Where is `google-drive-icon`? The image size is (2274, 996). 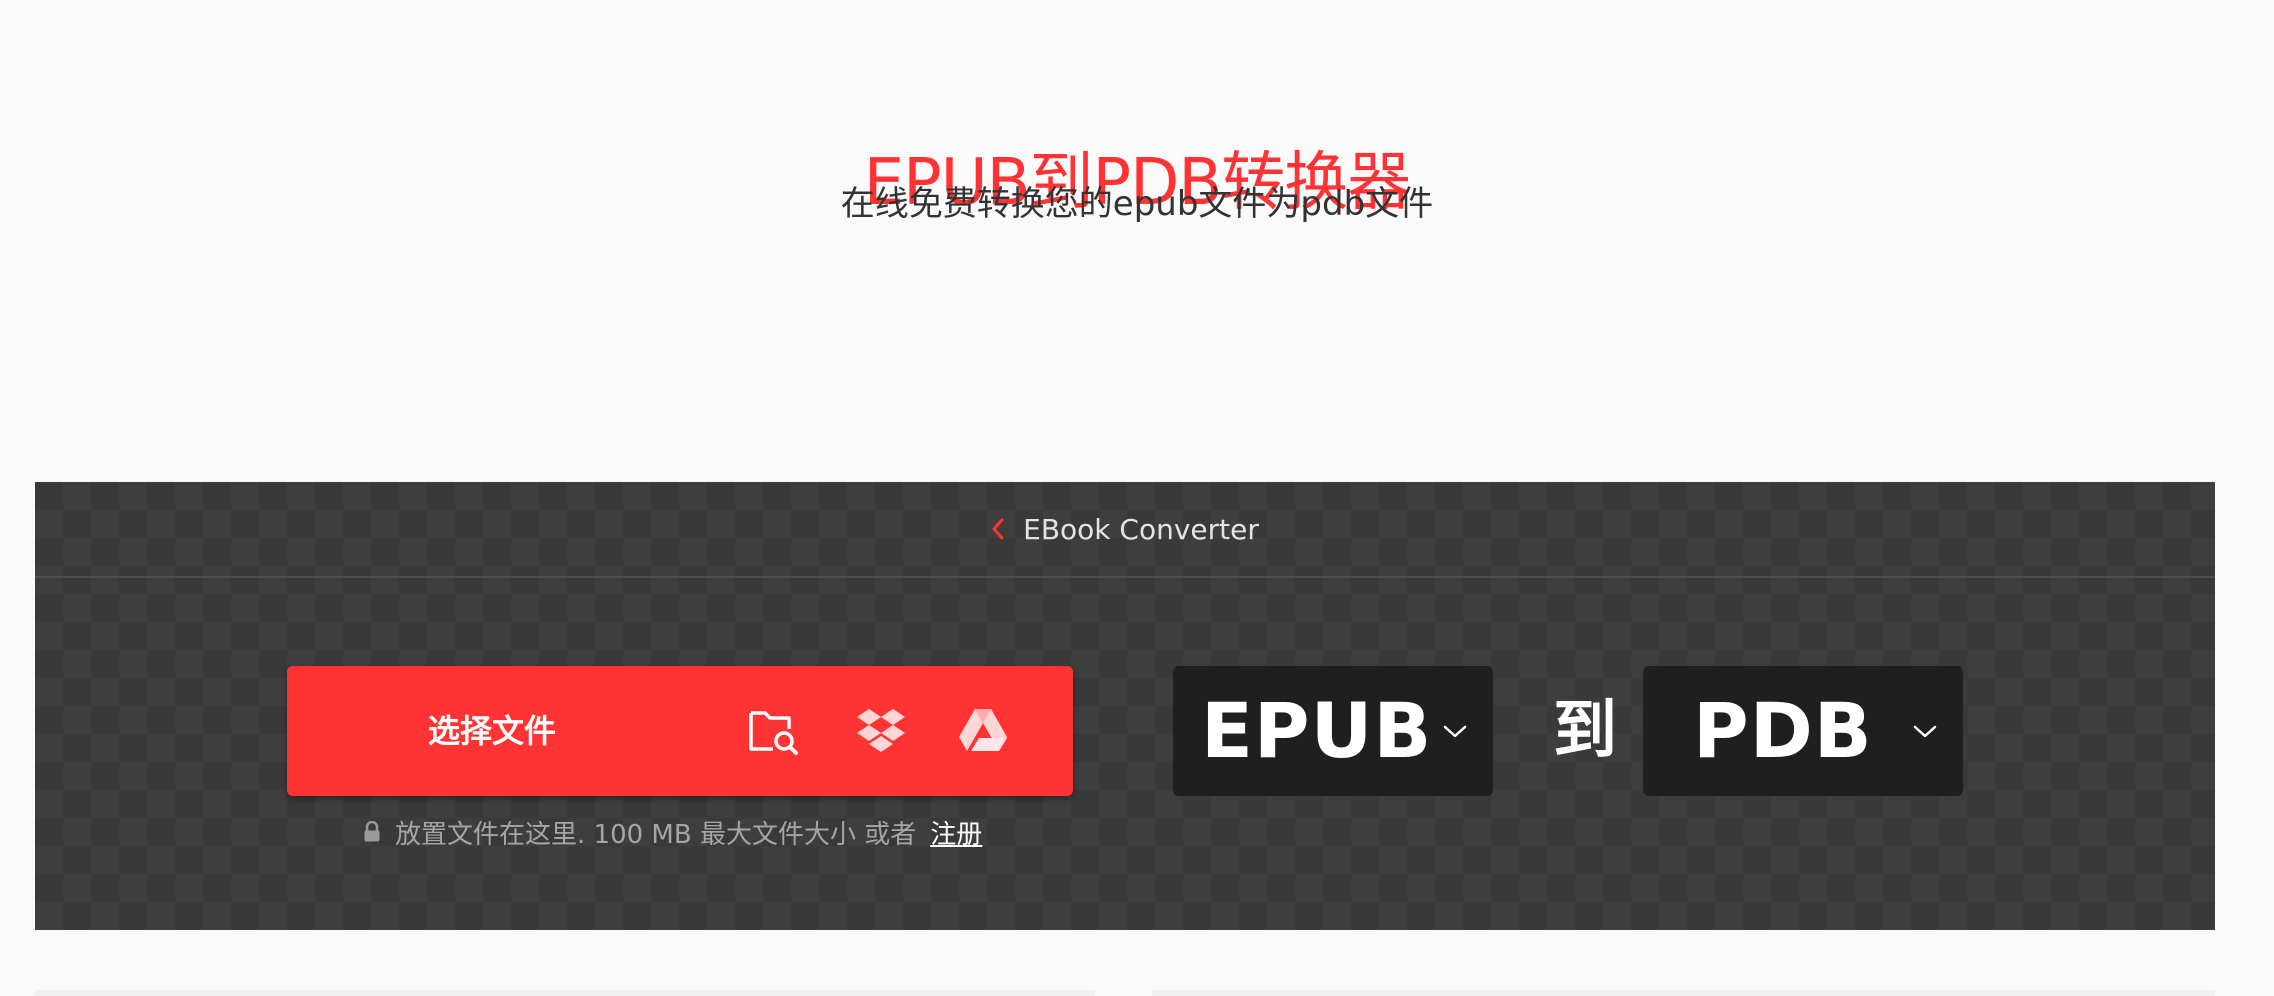
google-drive-icon is located at coordinates (983, 731).